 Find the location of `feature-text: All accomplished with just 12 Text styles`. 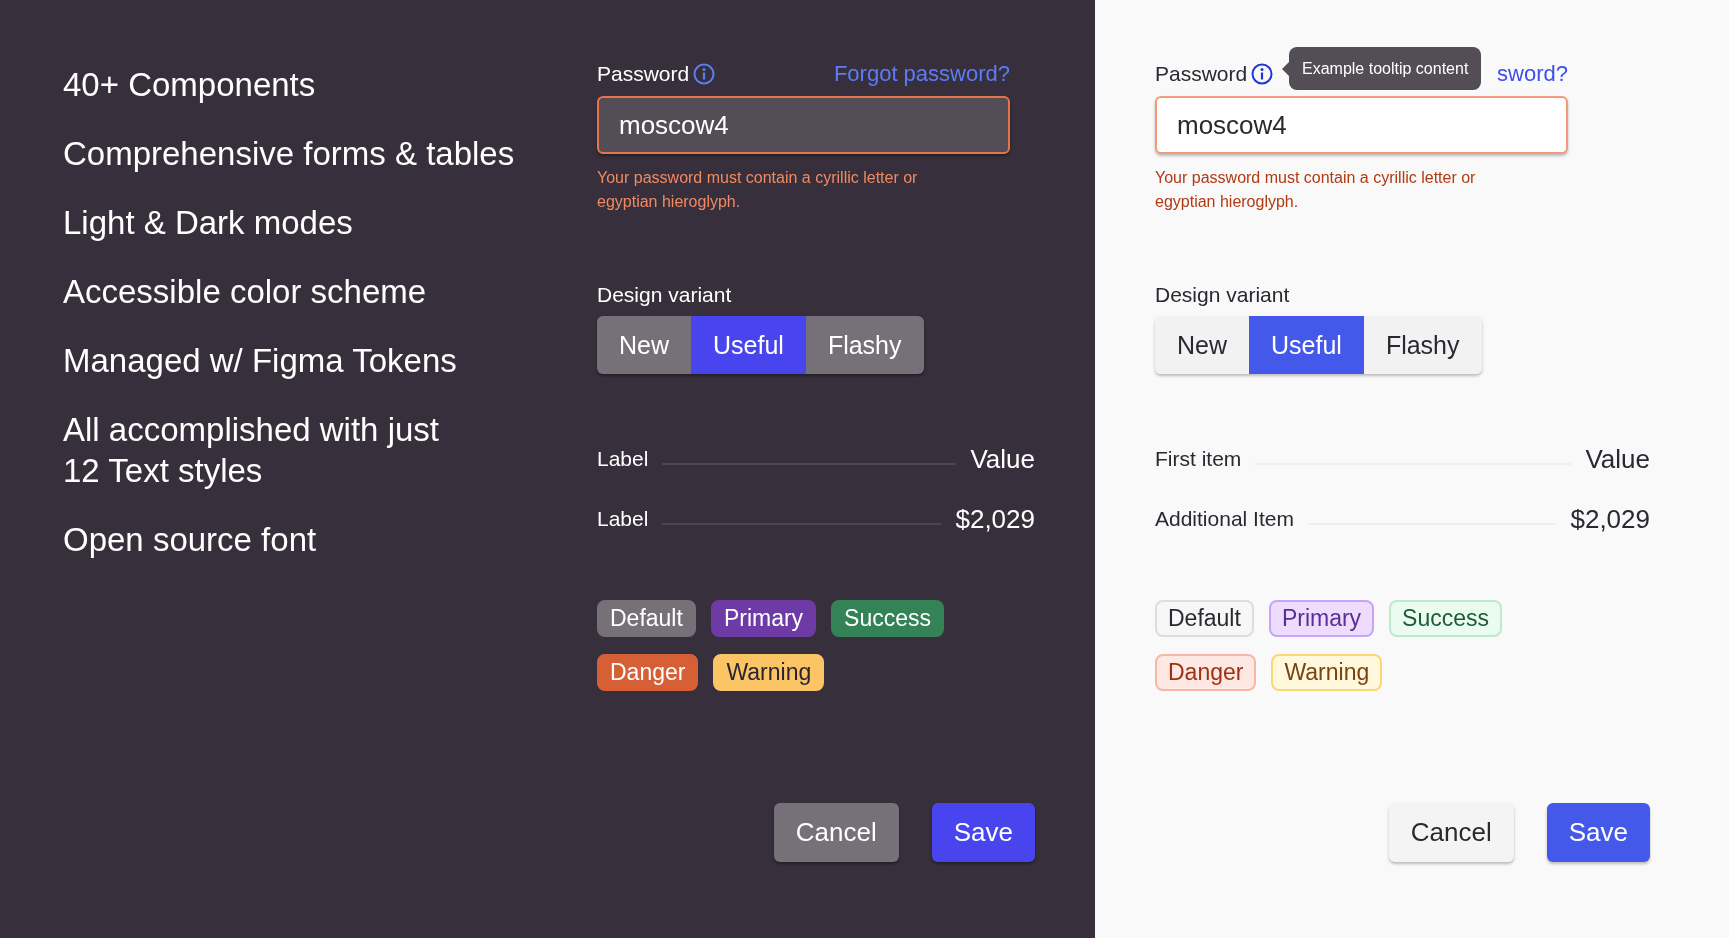

feature-text: All accomplished with just 12 Text styles is located at coordinates (251, 450).